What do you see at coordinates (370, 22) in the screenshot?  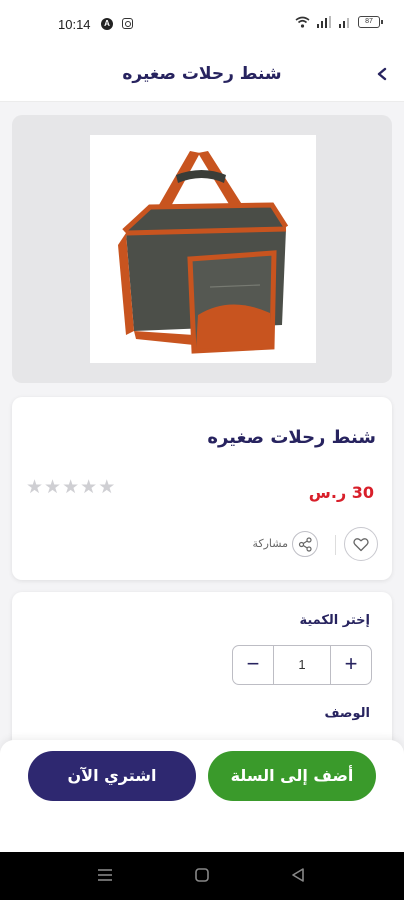 I see `battery-icon: 87` at bounding box center [370, 22].